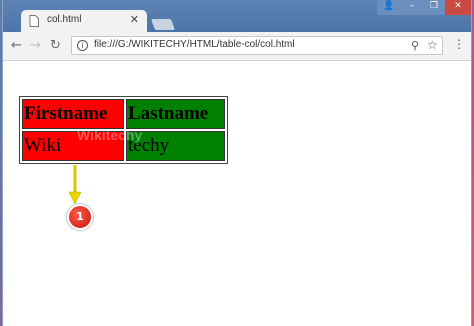 This screenshot has height=326, width=474. I want to click on close-icon: ✕, so click(458, 6).